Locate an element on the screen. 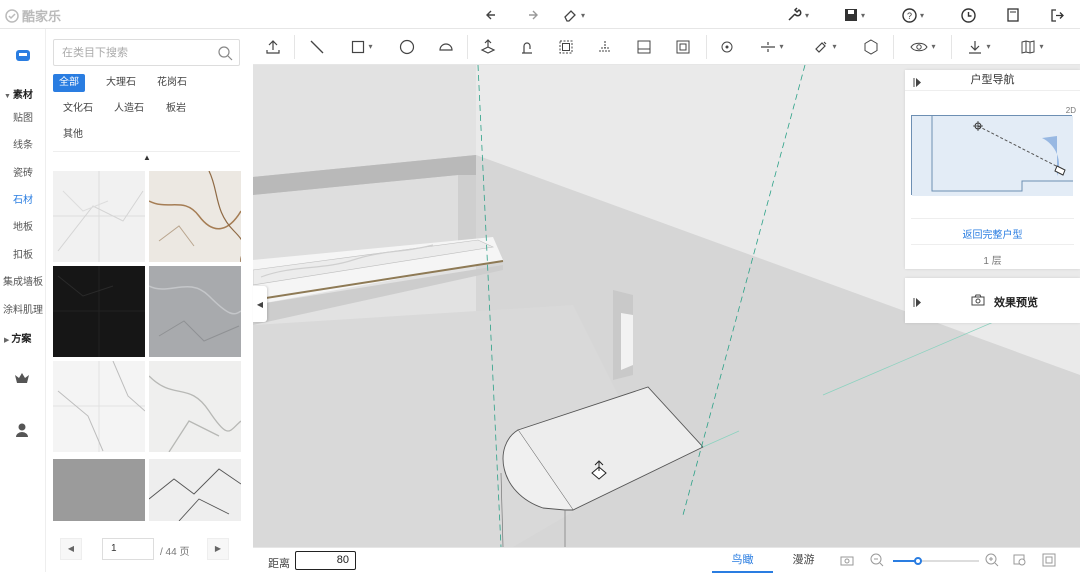 The image size is (1080, 573). category-culture-stone: 文化石 is located at coordinates (78, 109).